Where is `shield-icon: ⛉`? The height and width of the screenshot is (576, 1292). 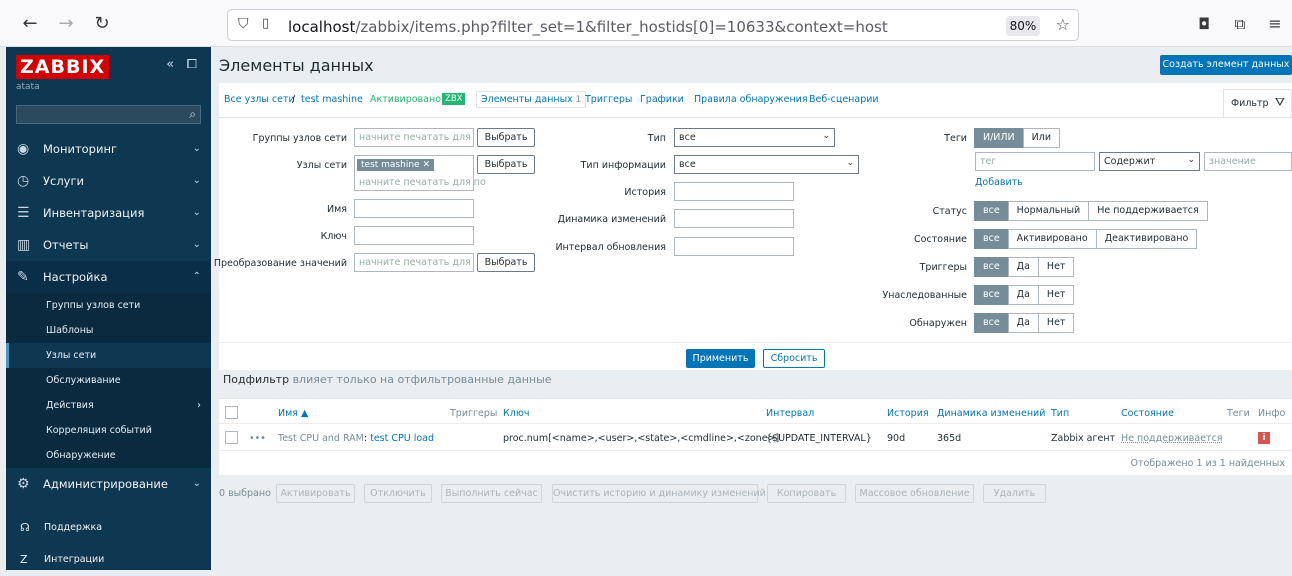 shield-icon: ⛉ is located at coordinates (243, 24).